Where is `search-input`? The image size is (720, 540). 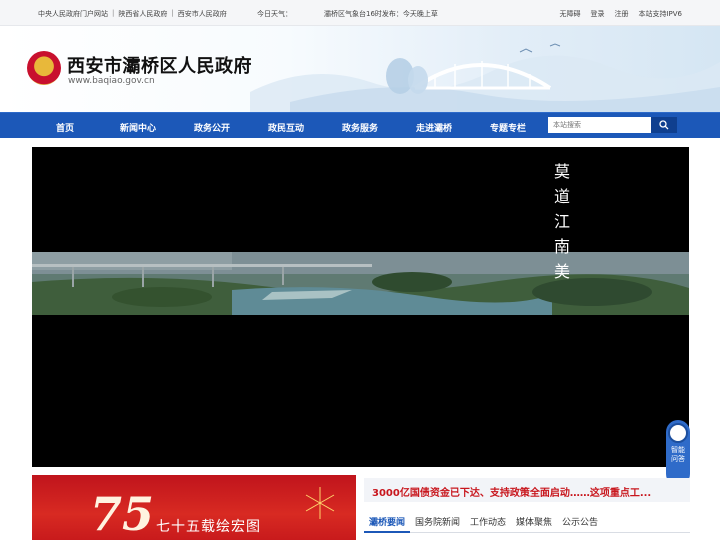 search-input is located at coordinates (599, 125).